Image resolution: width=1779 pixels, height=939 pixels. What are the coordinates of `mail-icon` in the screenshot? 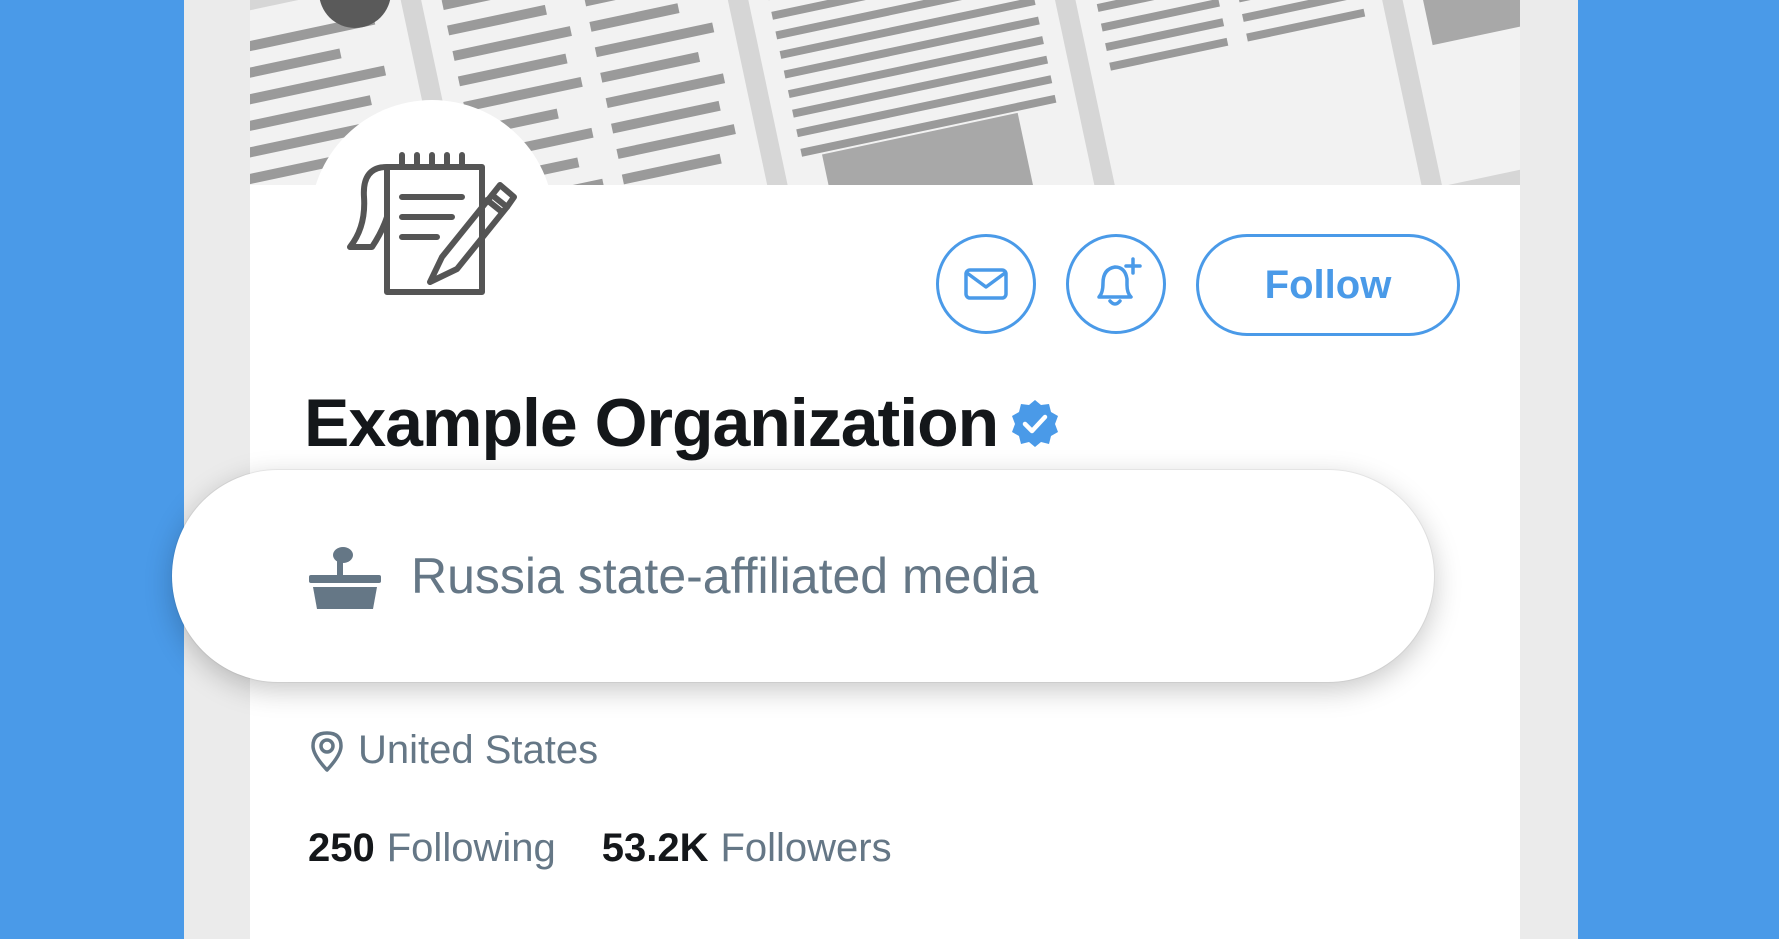 It's located at (986, 284).